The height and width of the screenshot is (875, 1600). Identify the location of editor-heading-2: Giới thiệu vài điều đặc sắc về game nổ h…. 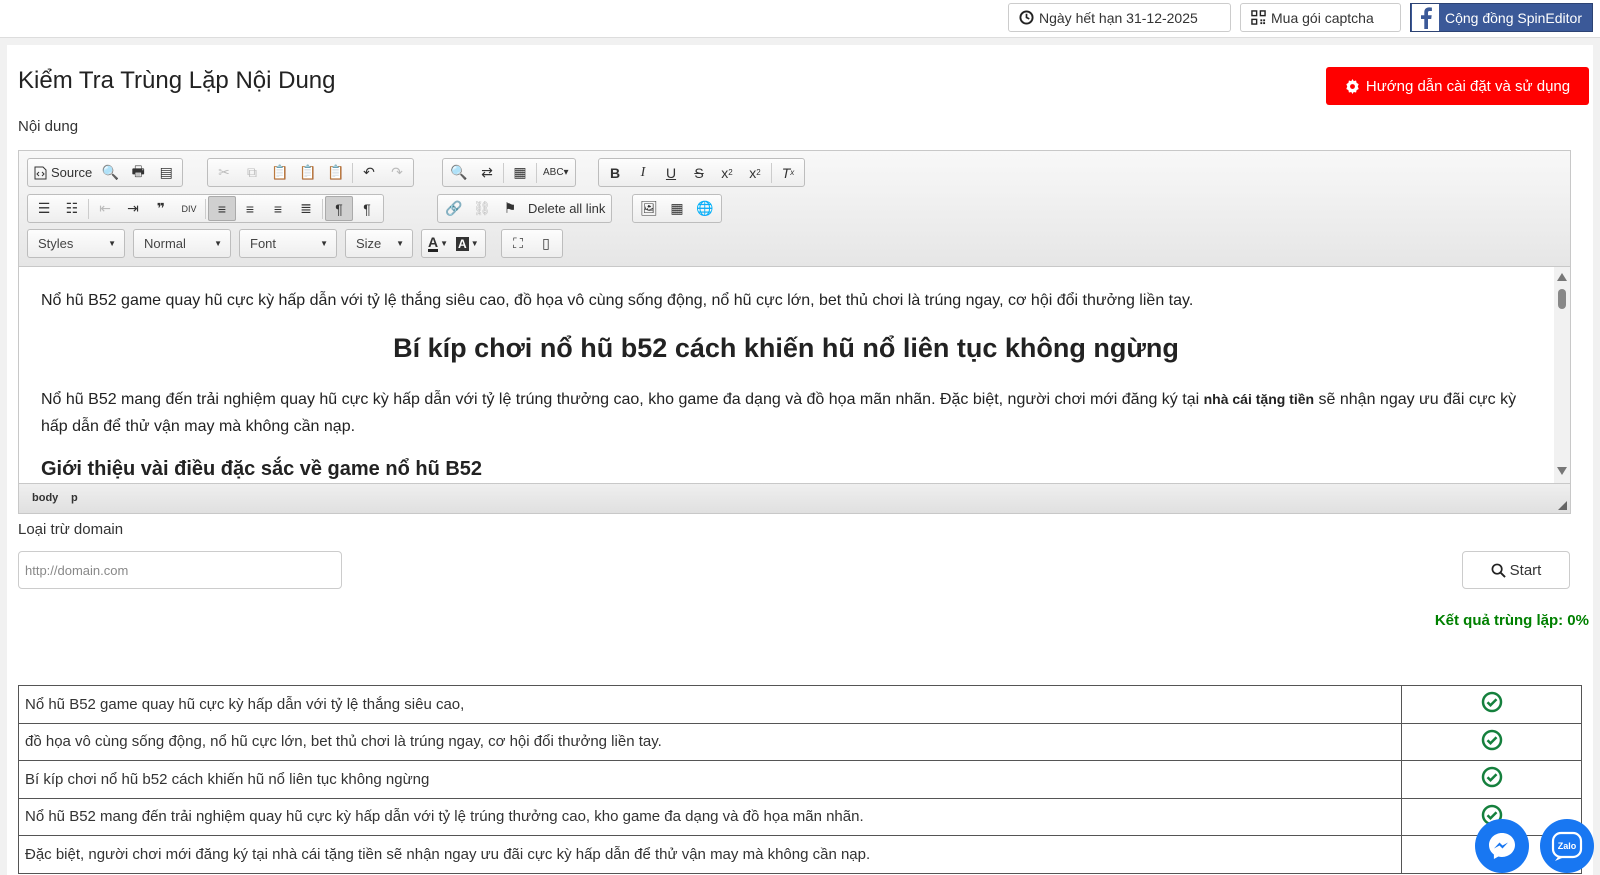
(262, 469).